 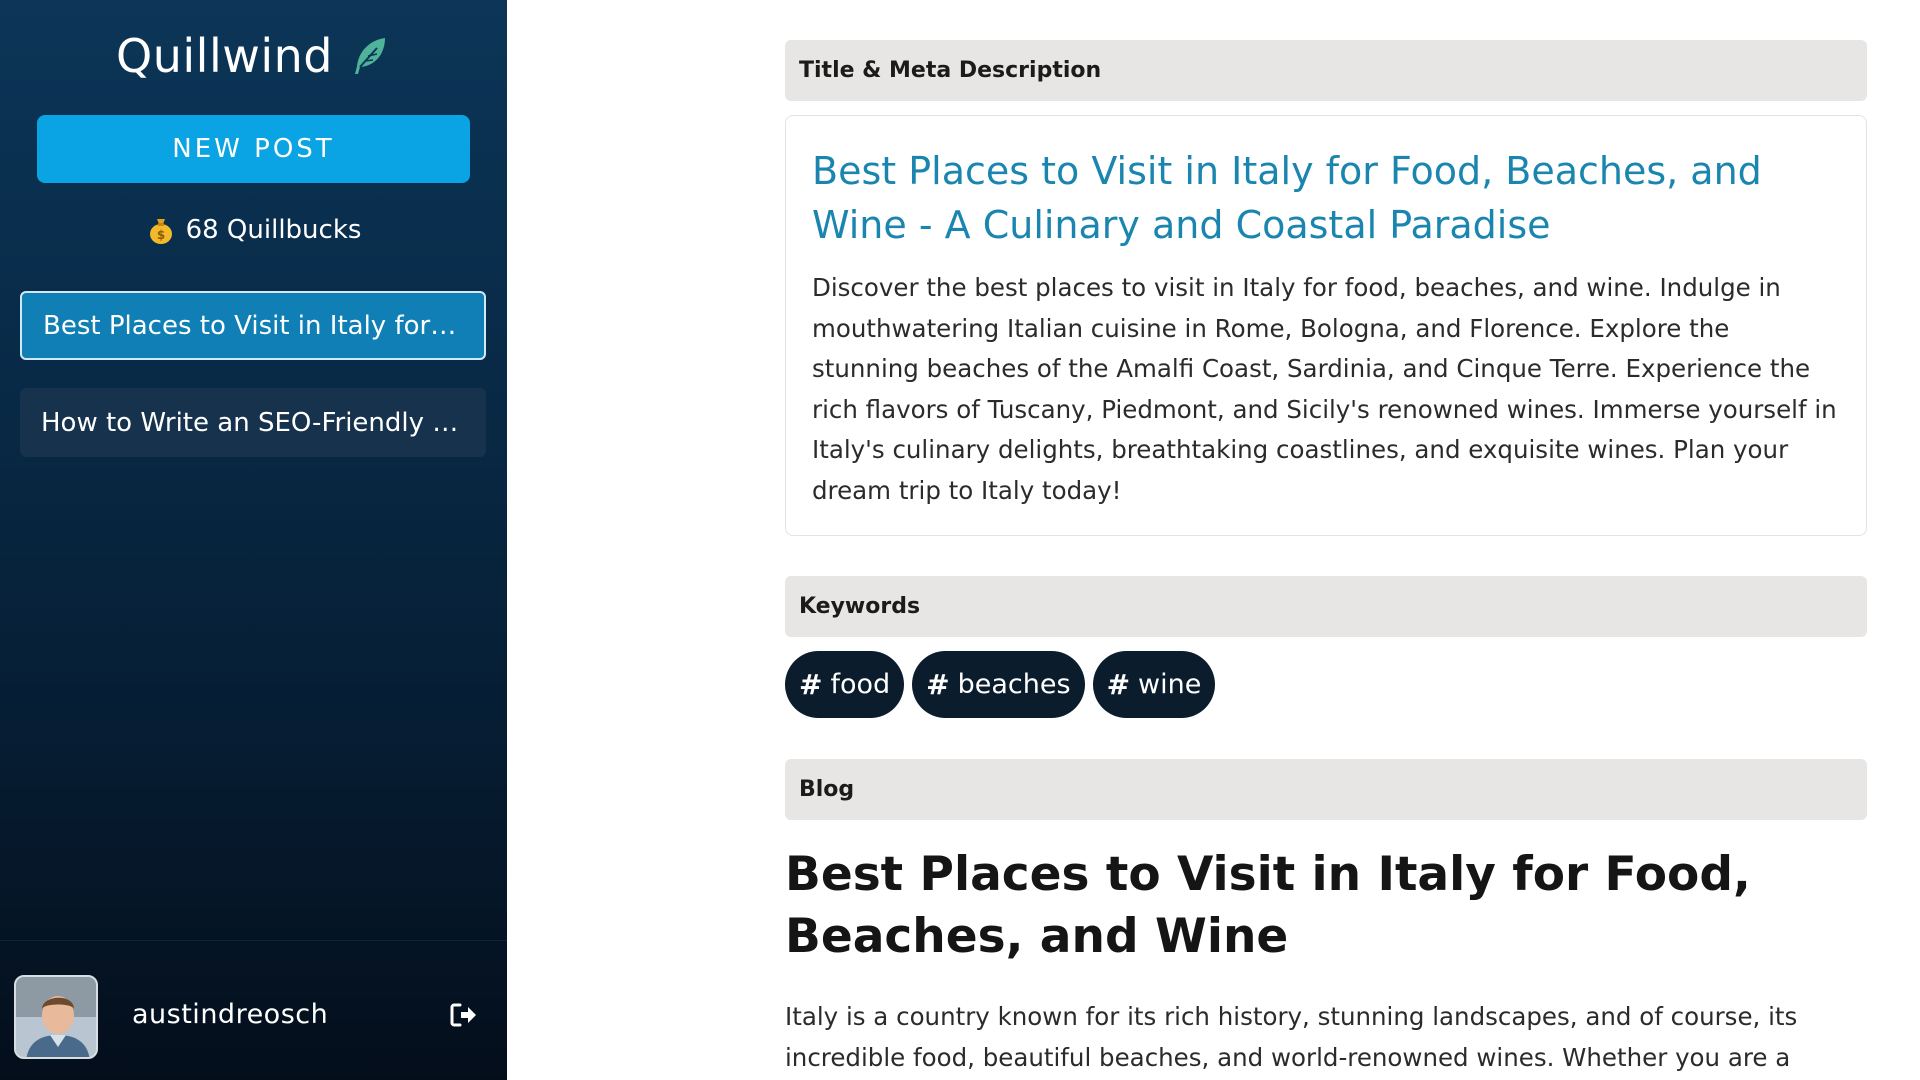 What do you see at coordinates (230, 1014) in the screenshot?
I see `username: austindreosch` at bounding box center [230, 1014].